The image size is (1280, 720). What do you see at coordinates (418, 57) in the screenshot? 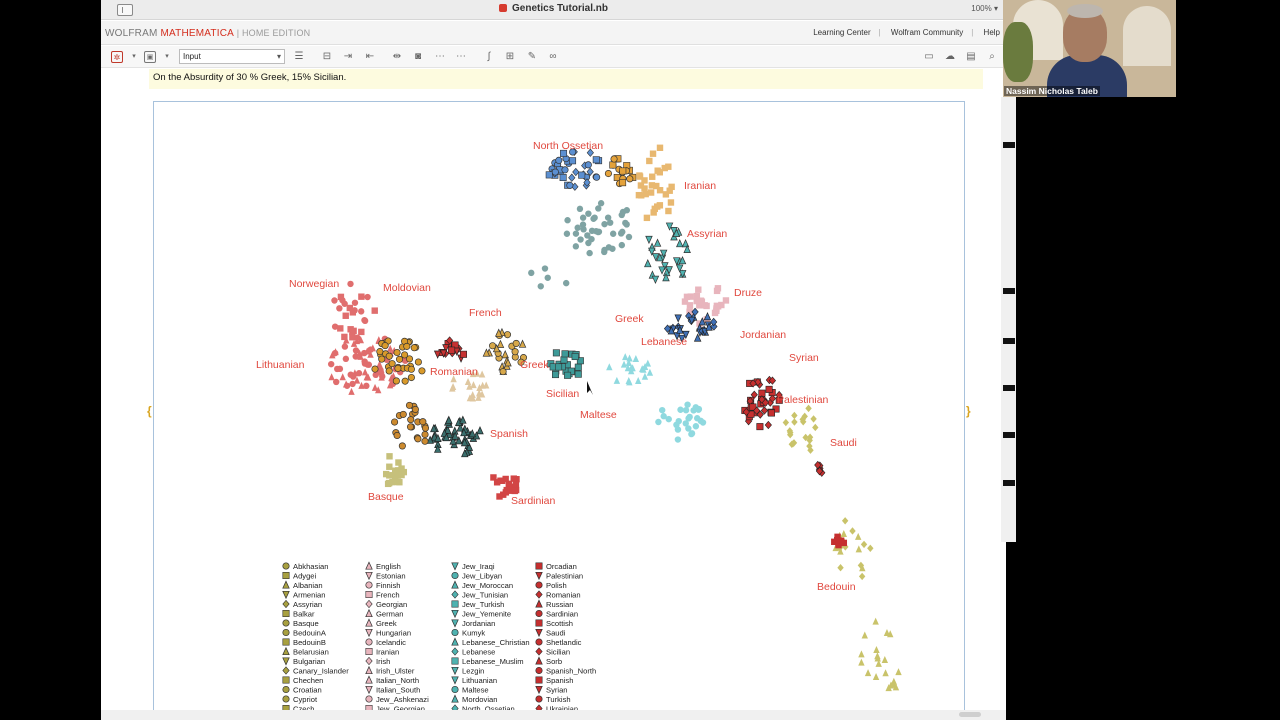
I see `stop-icon: ◙` at bounding box center [418, 57].